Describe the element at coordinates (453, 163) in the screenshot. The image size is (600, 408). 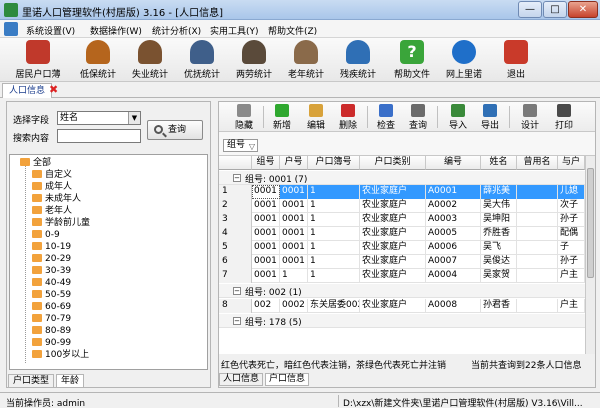
I see `col-header-id: 编号` at that location.